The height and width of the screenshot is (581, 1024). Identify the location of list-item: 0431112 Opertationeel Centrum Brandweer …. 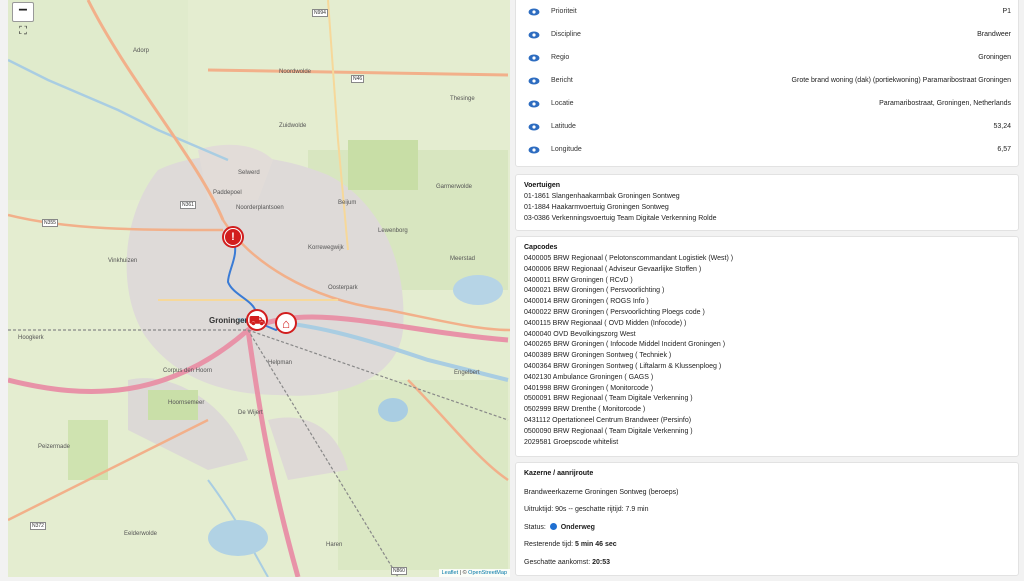
(608, 420).